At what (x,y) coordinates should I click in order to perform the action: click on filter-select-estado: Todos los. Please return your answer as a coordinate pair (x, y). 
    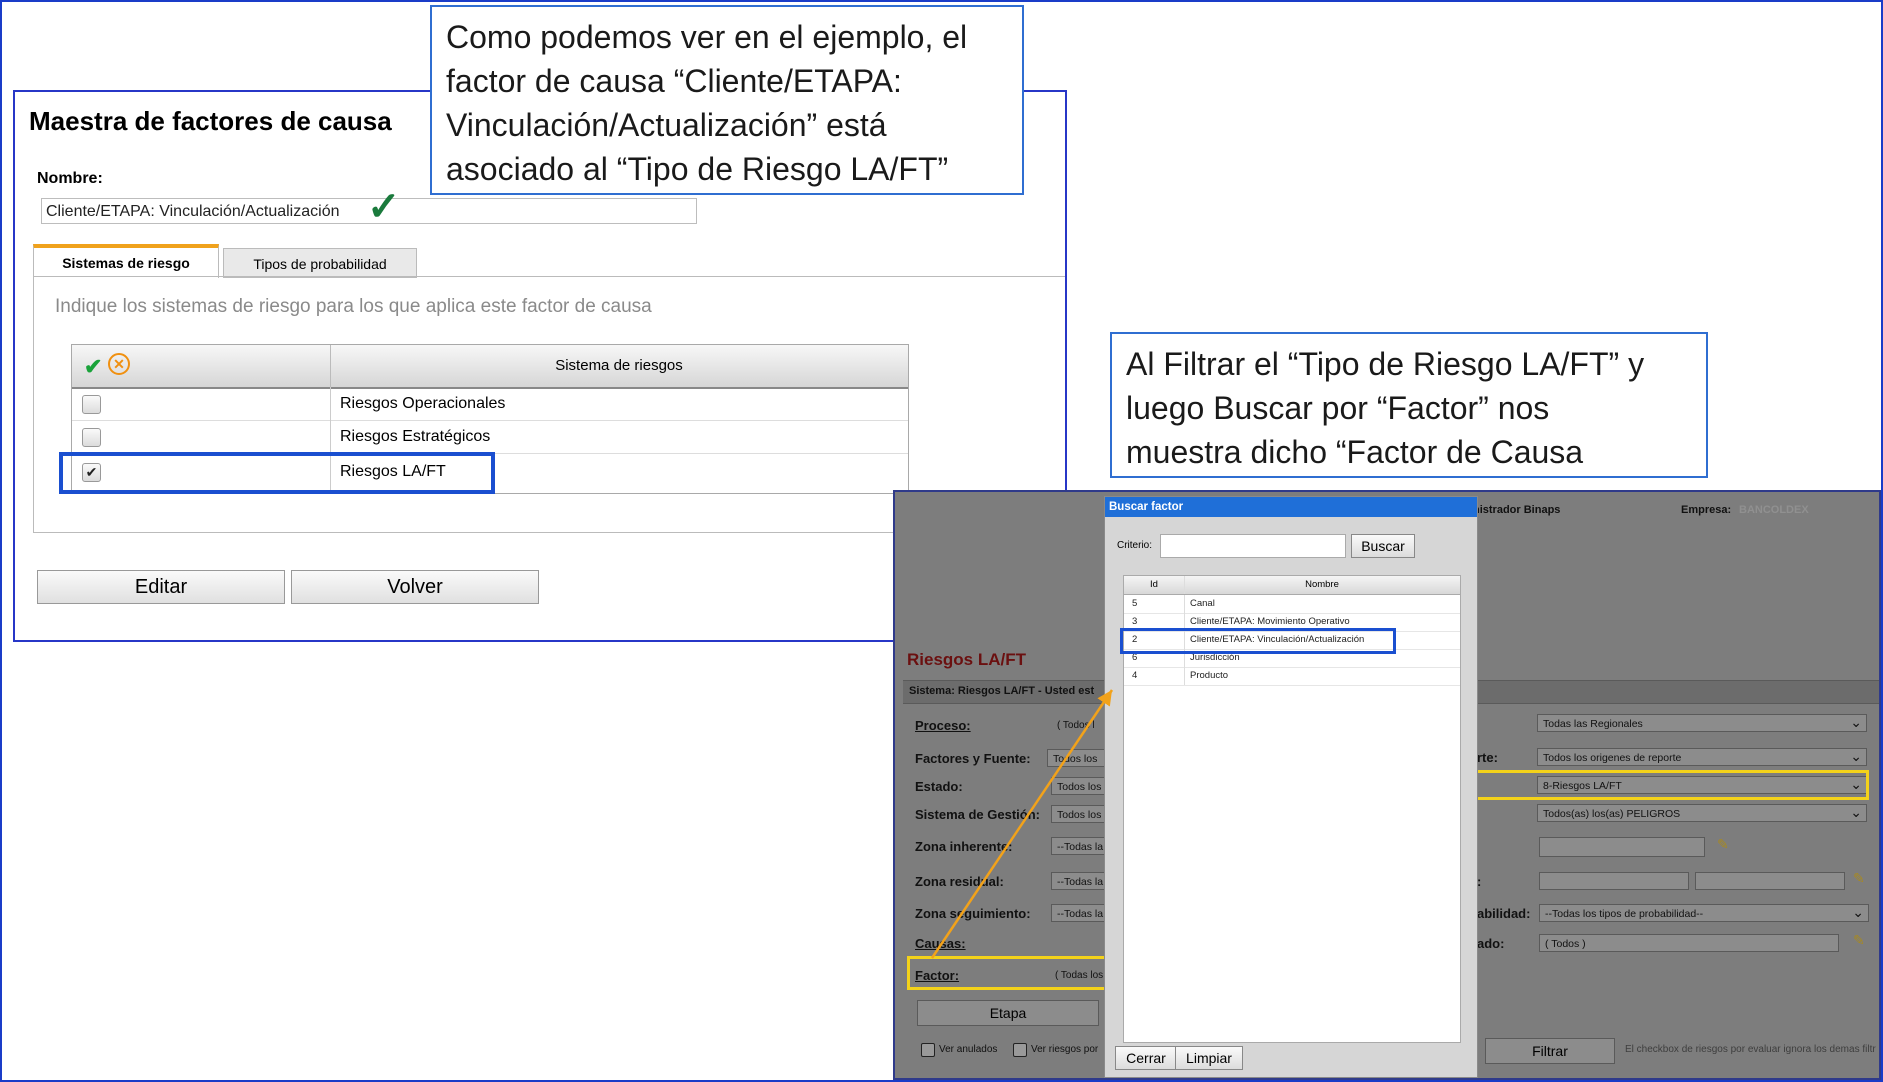
    Looking at the image, I should click on (1079, 786).